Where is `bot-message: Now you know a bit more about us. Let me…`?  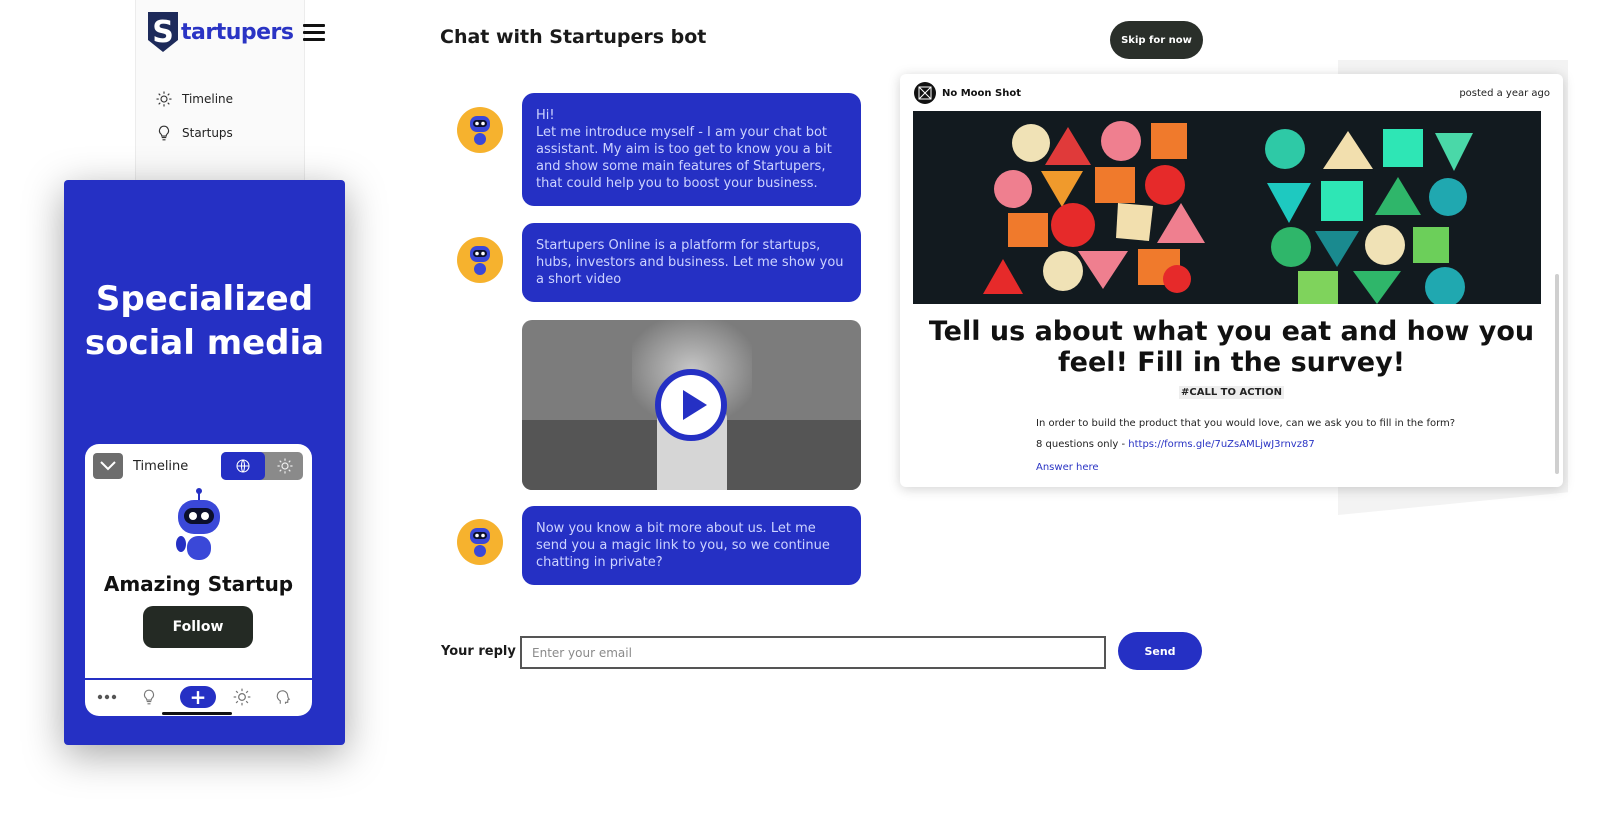 bot-message: Now you know a bit more about us. Let me… is located at coordinates (691, 545).